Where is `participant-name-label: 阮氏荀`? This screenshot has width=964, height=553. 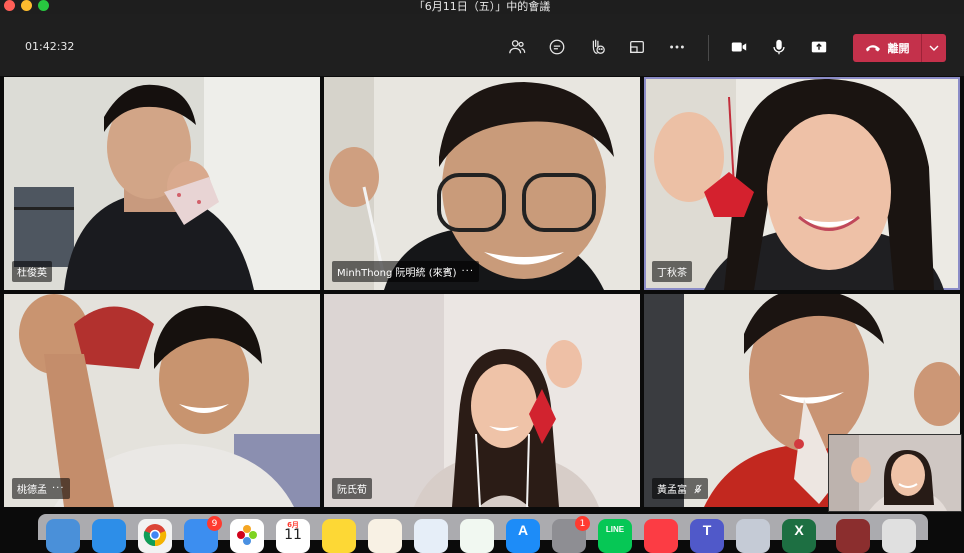 participant-name-label: 阮氏荀 is located at coordinates (352, 488).